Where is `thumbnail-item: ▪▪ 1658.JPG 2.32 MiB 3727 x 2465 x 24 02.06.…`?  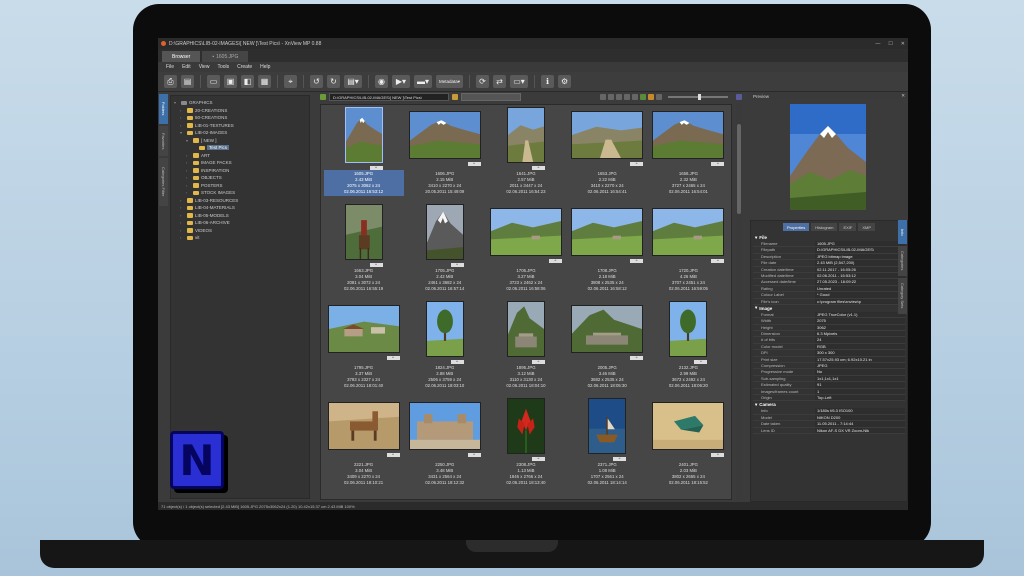 thumbnail-item: ▪▪ 1658.JPG 2.32 MiB 3727 x 2465 x 24 02.06.… is located at coordinates (688, 155).